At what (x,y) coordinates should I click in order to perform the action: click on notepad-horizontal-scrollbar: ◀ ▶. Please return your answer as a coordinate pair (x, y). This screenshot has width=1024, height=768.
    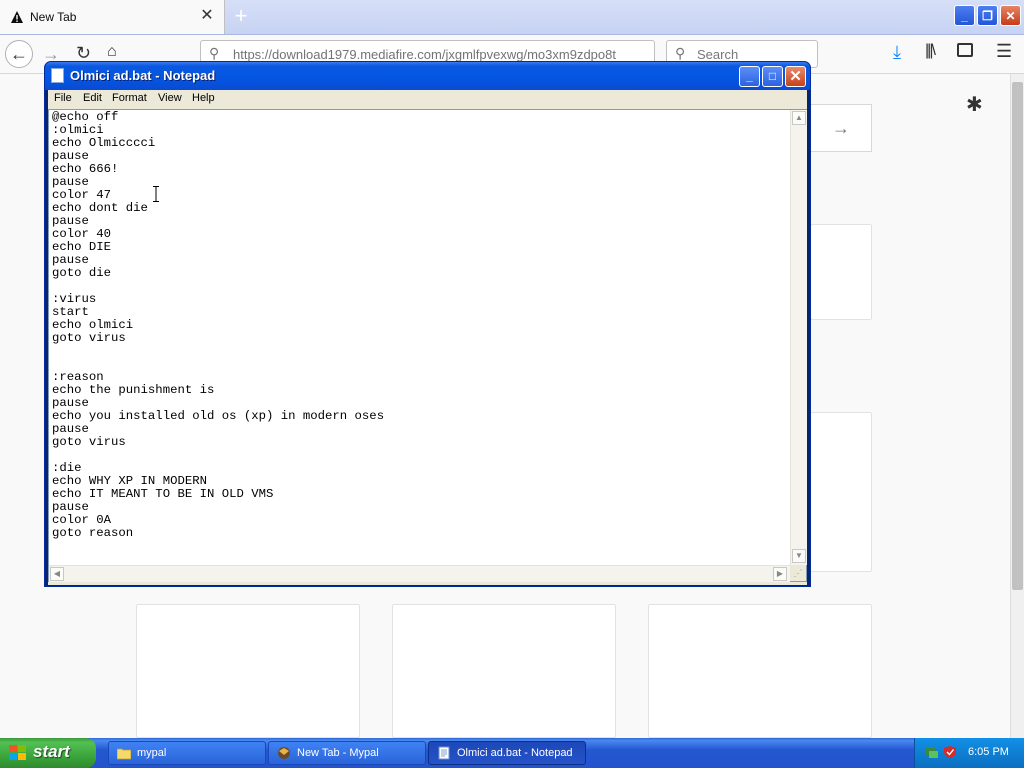
    Looking at the image, I should click on (419, 573).